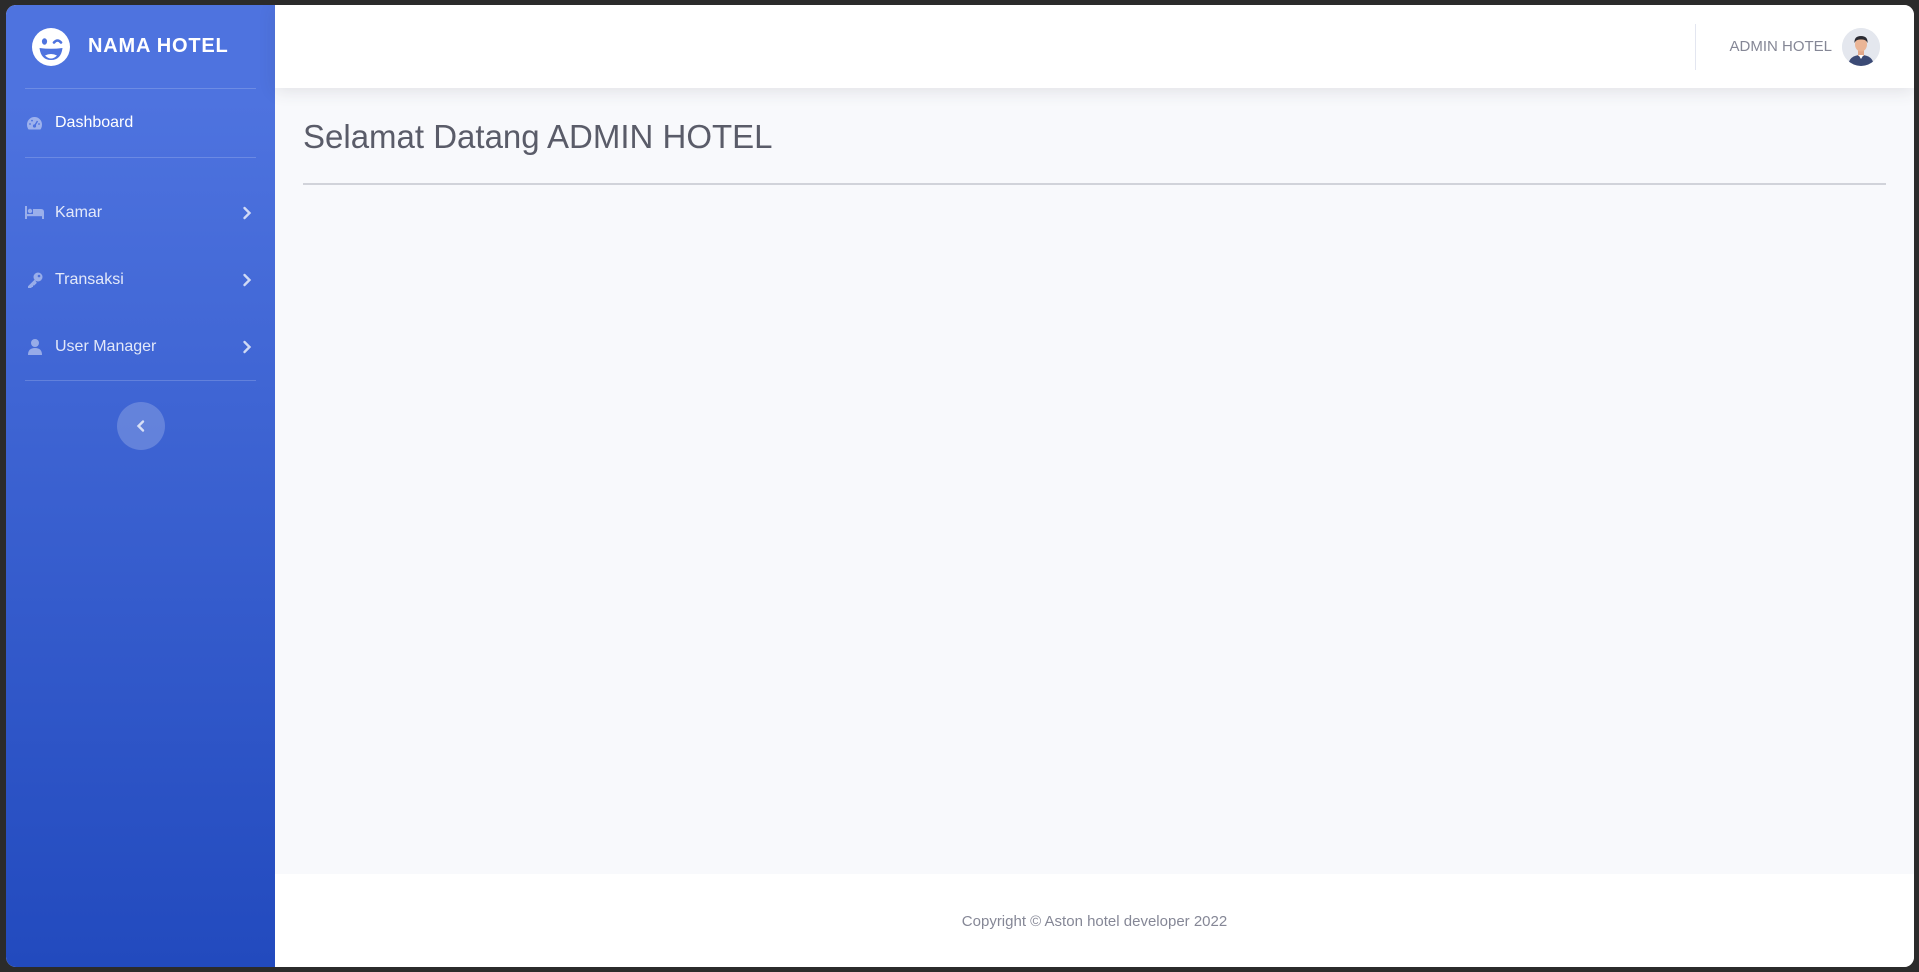 This screenshot has width=1919, height=972. What do you see at coordinates (140, 279) in the screenshot?
I see `sidebar-item-transaksi: Transaksi` at bounding box center [140, 279].